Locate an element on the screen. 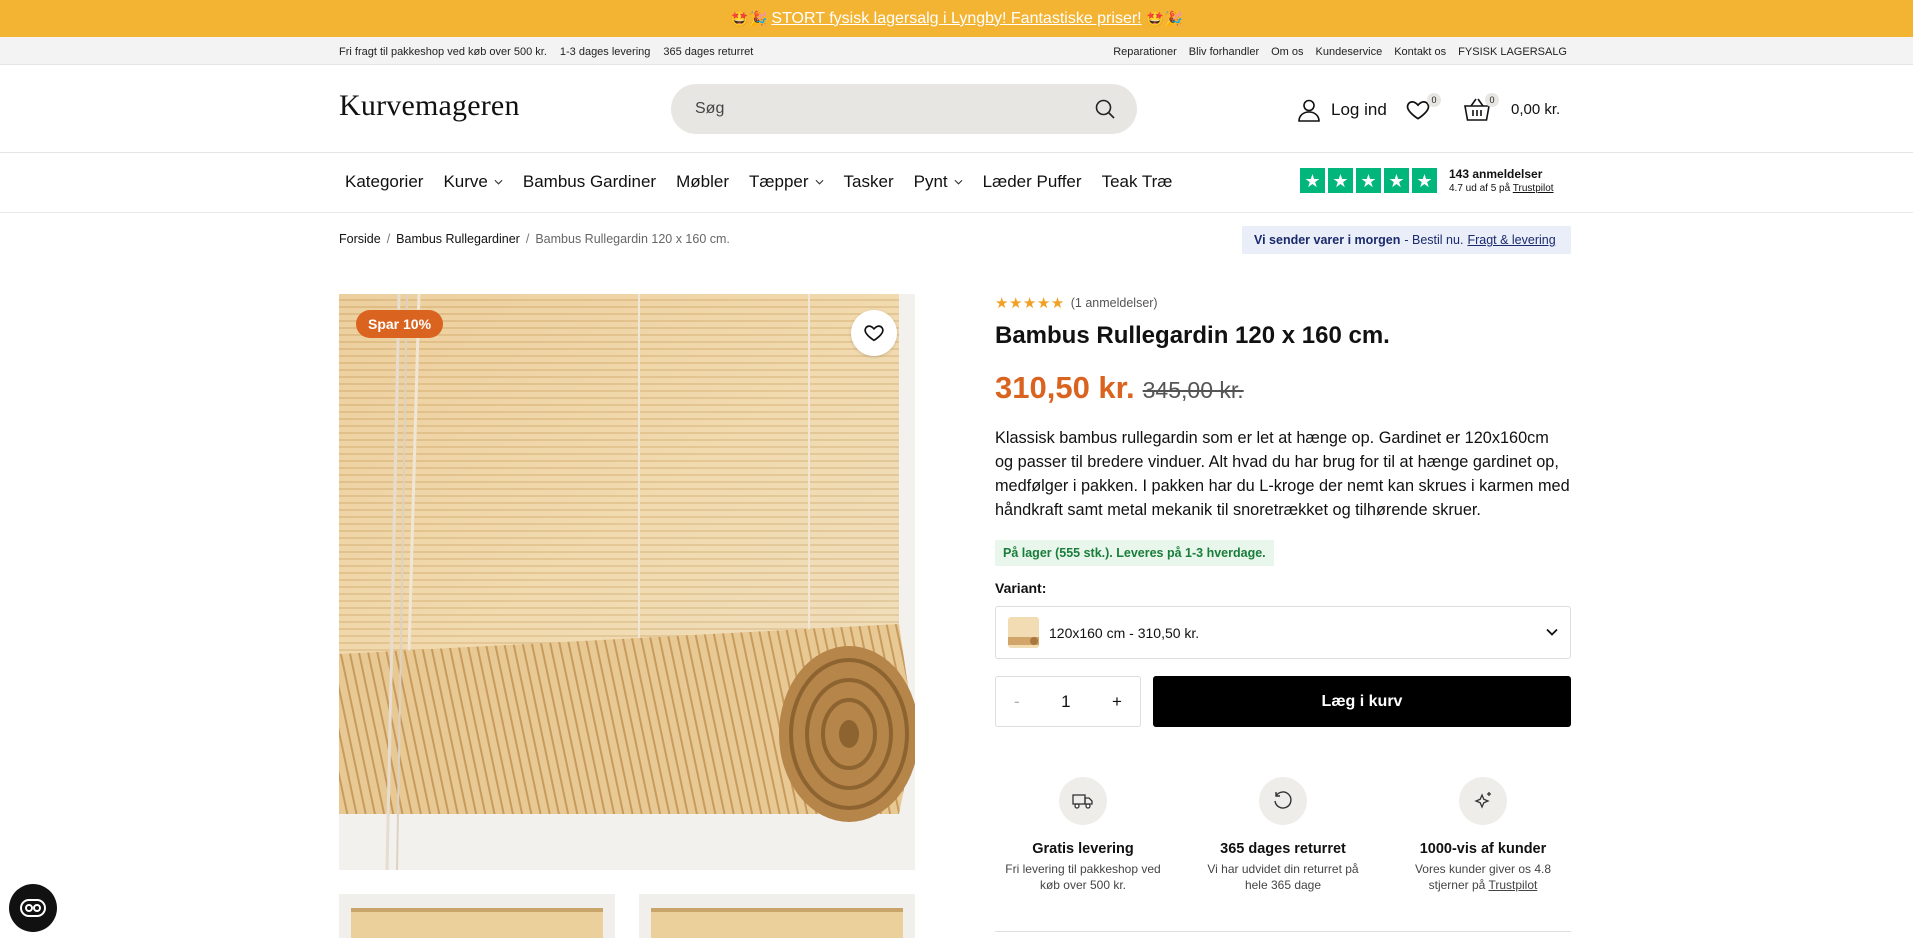 The image size is (1913, 938). login-button: Log ind is located at coordinates (1341, 110).